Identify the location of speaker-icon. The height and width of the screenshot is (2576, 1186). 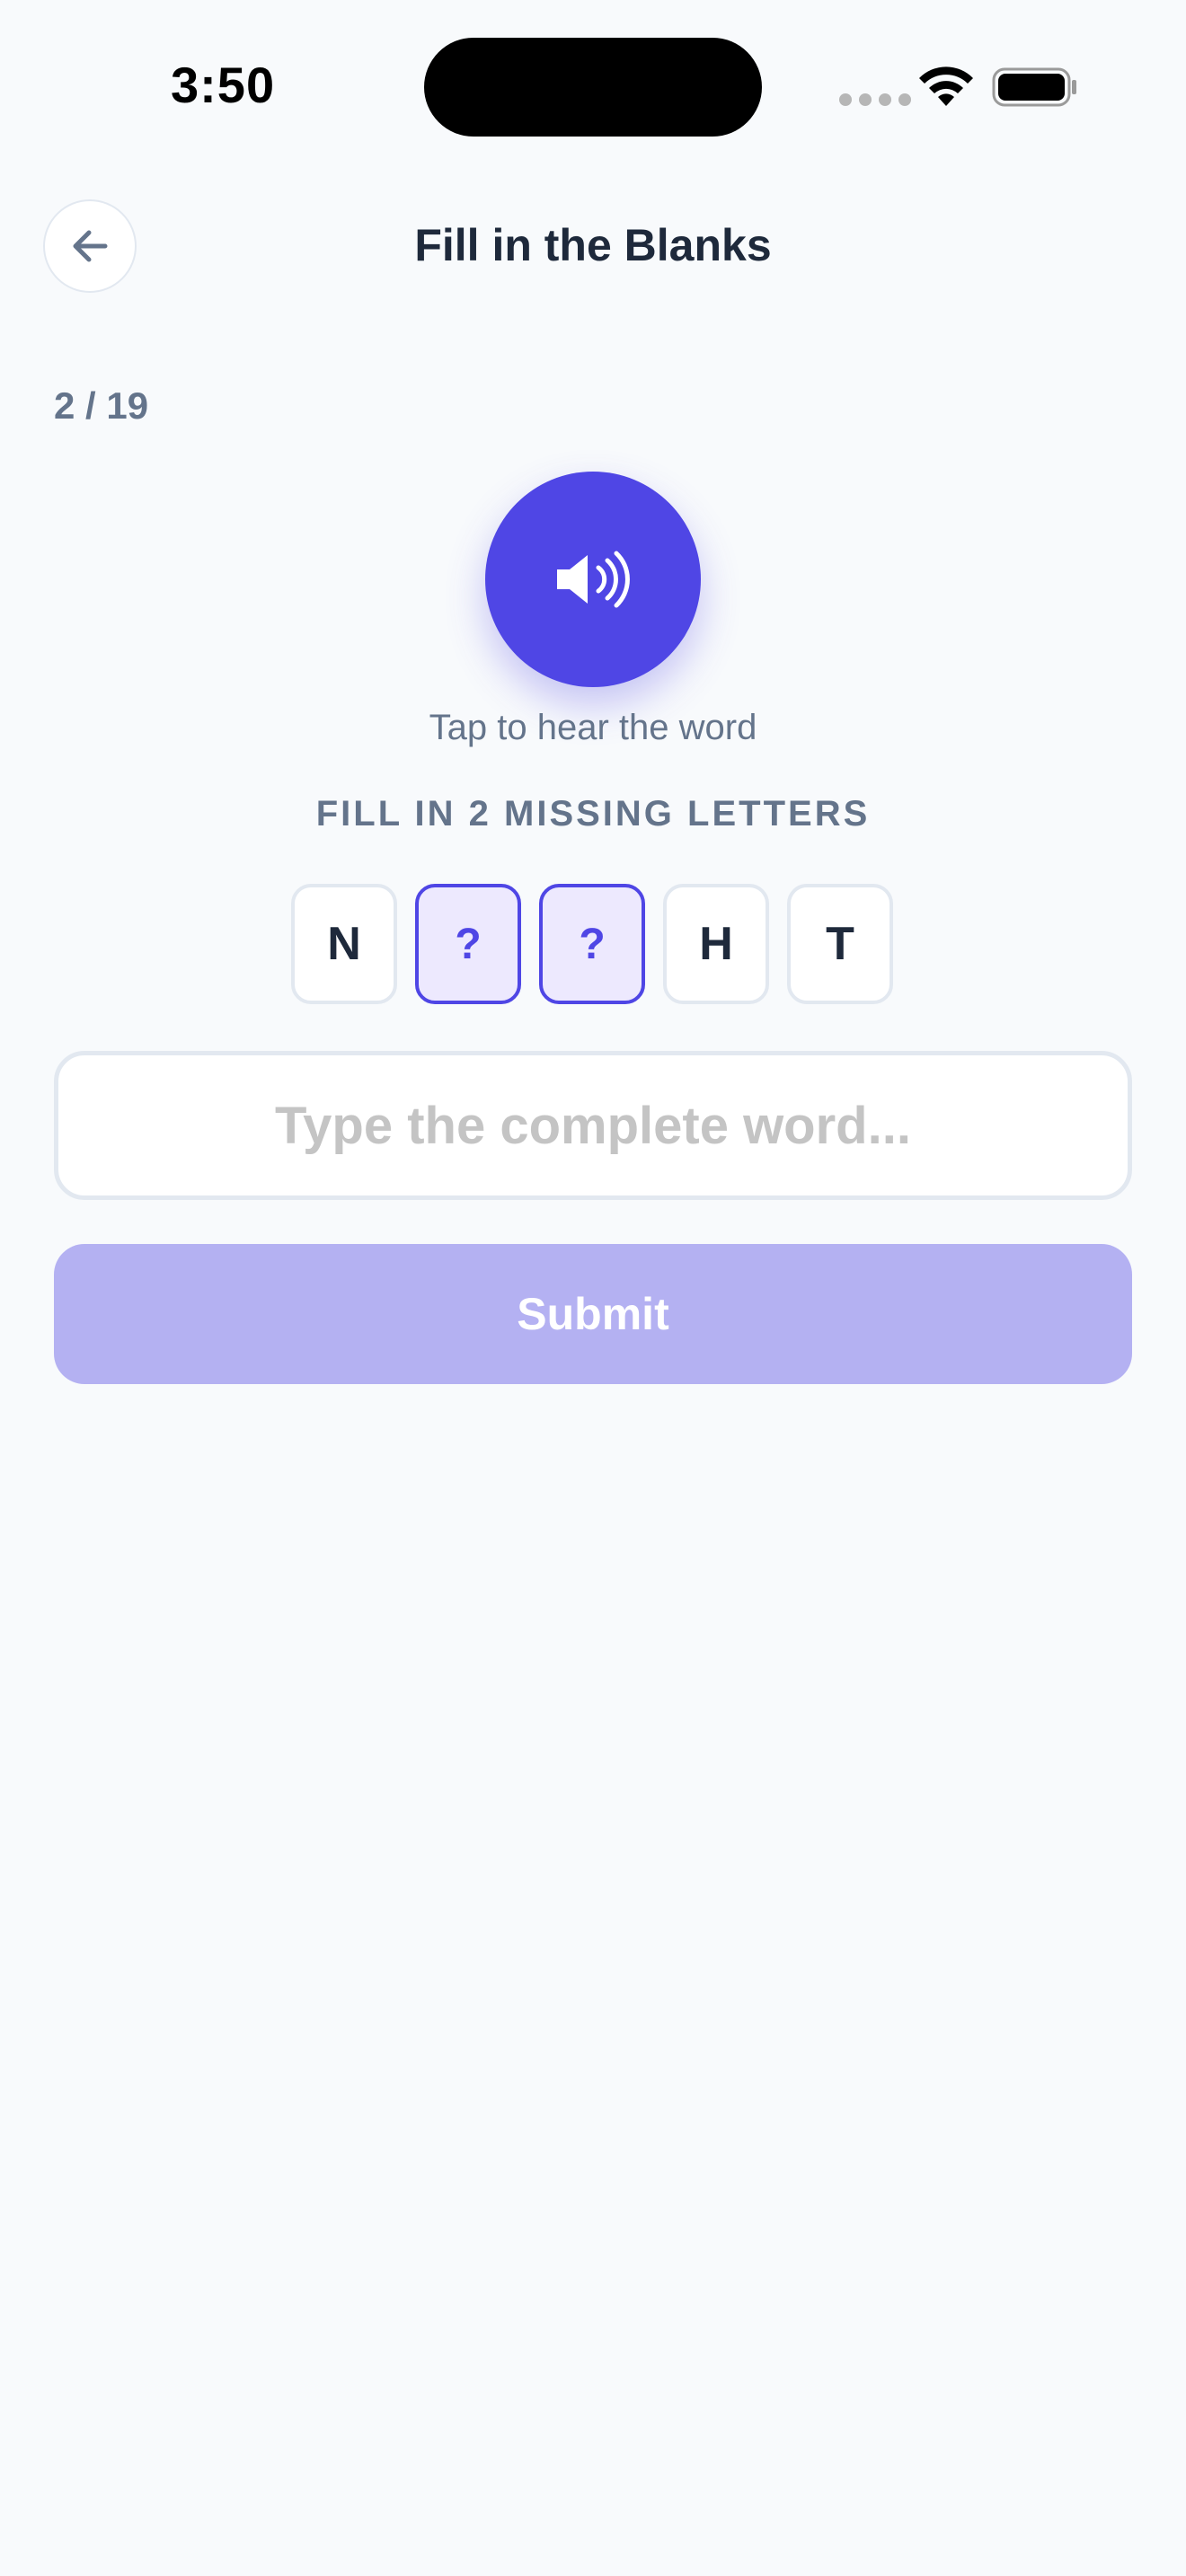
(593, 579).